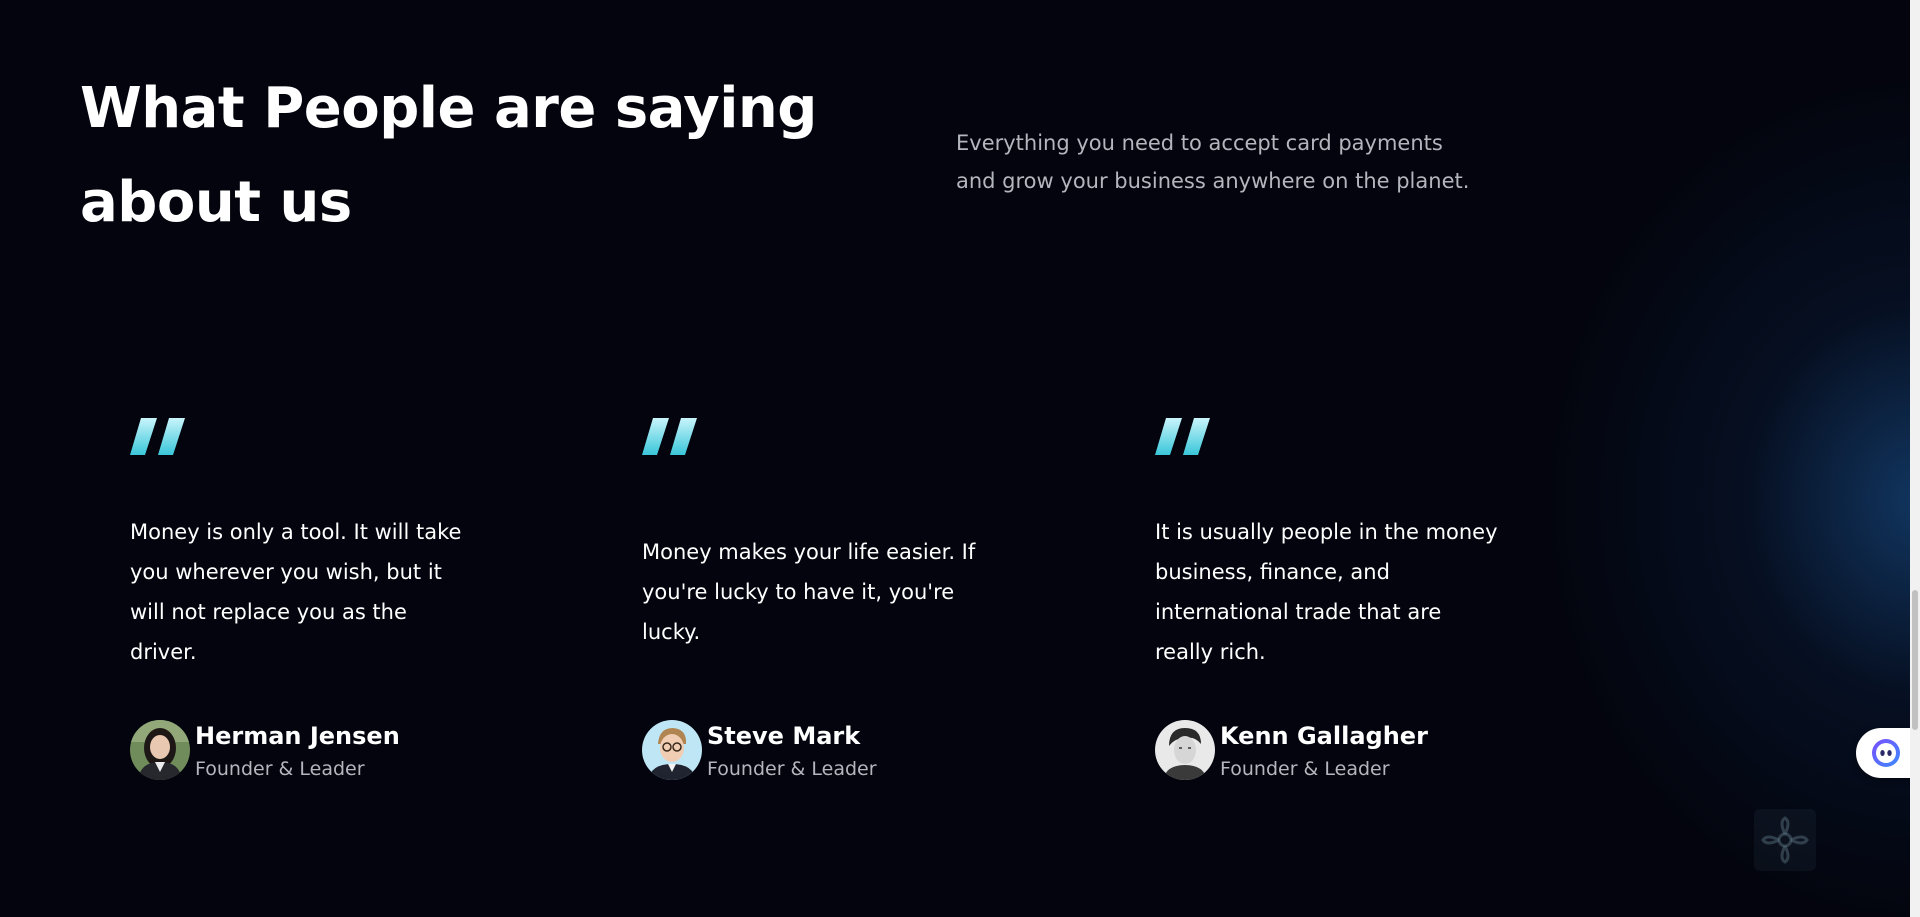  What do you see at coordinates (1886, 753) in the screenshot?
I see `chat-assistant-icon` at bounding box center [1886, 753].